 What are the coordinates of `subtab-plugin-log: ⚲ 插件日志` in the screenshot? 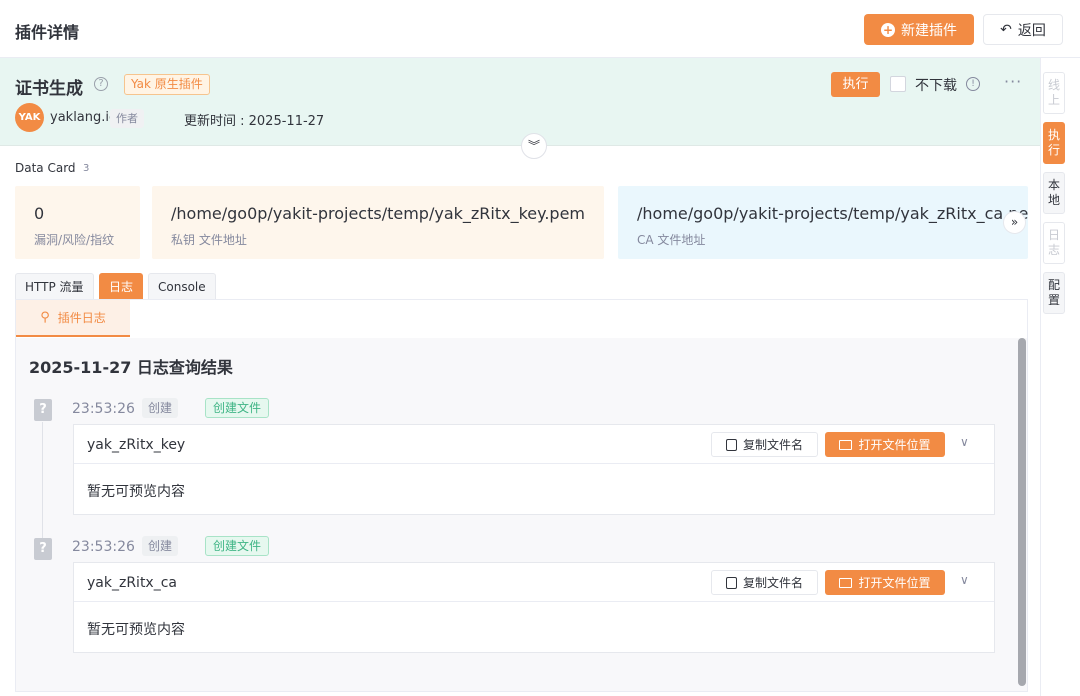 It's located at (73, 318).